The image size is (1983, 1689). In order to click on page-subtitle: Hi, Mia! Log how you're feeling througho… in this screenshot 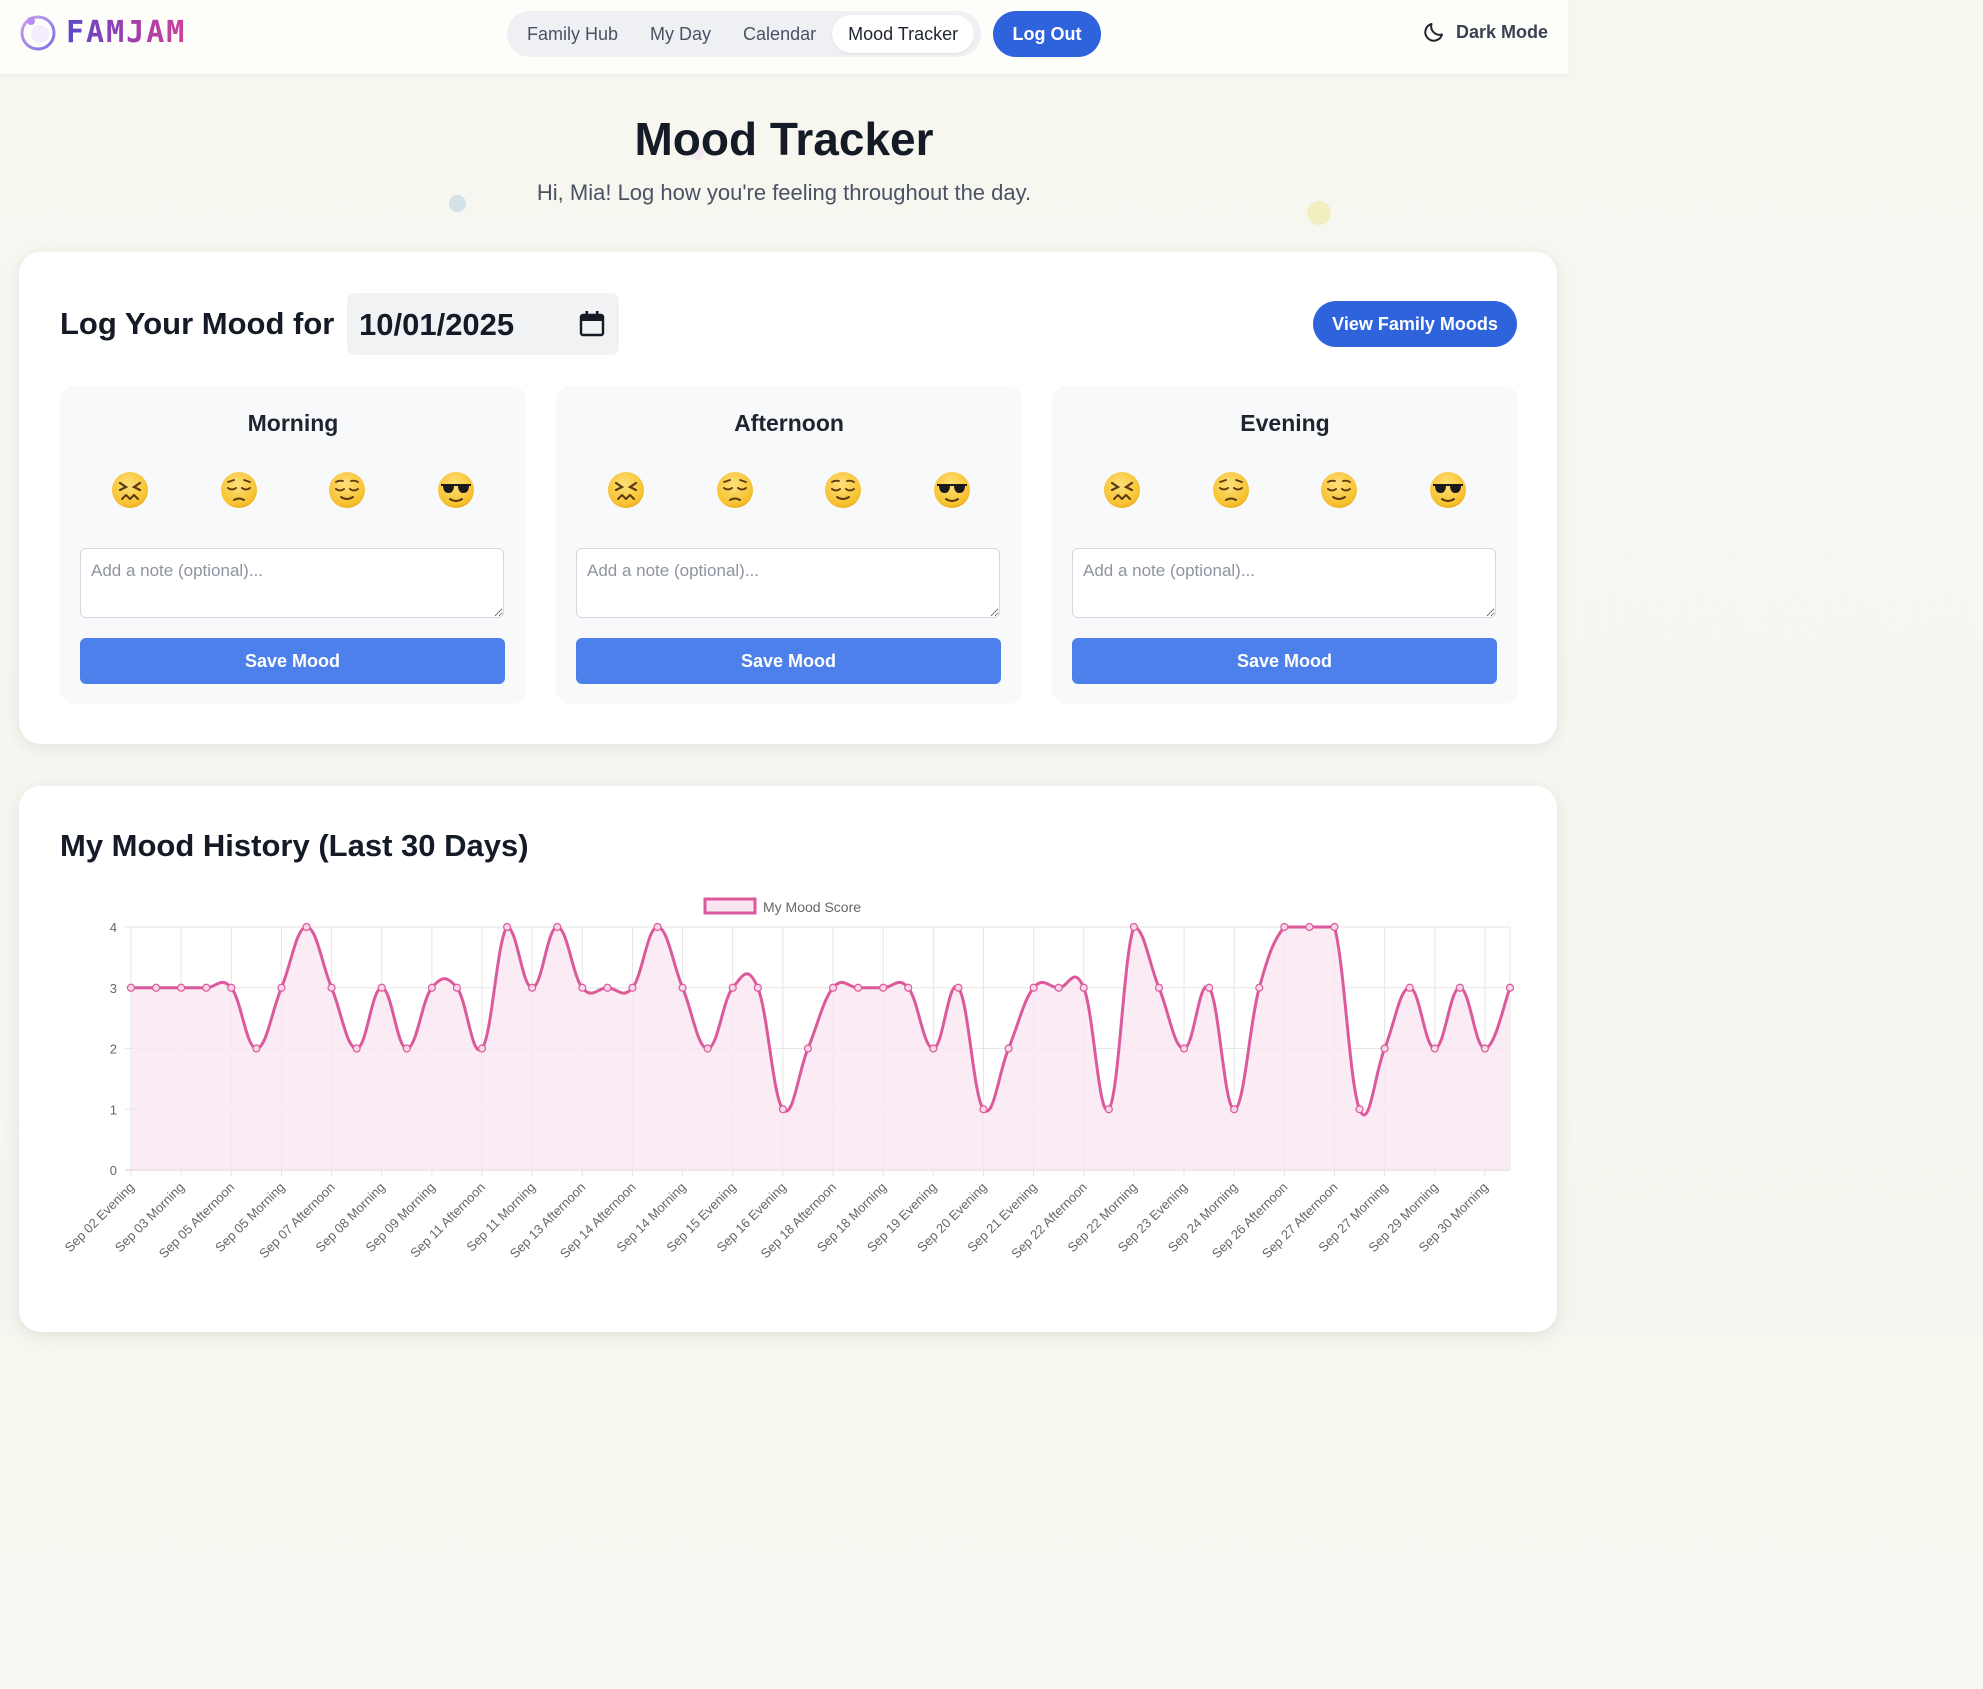, I will do `click(784, 192)`.